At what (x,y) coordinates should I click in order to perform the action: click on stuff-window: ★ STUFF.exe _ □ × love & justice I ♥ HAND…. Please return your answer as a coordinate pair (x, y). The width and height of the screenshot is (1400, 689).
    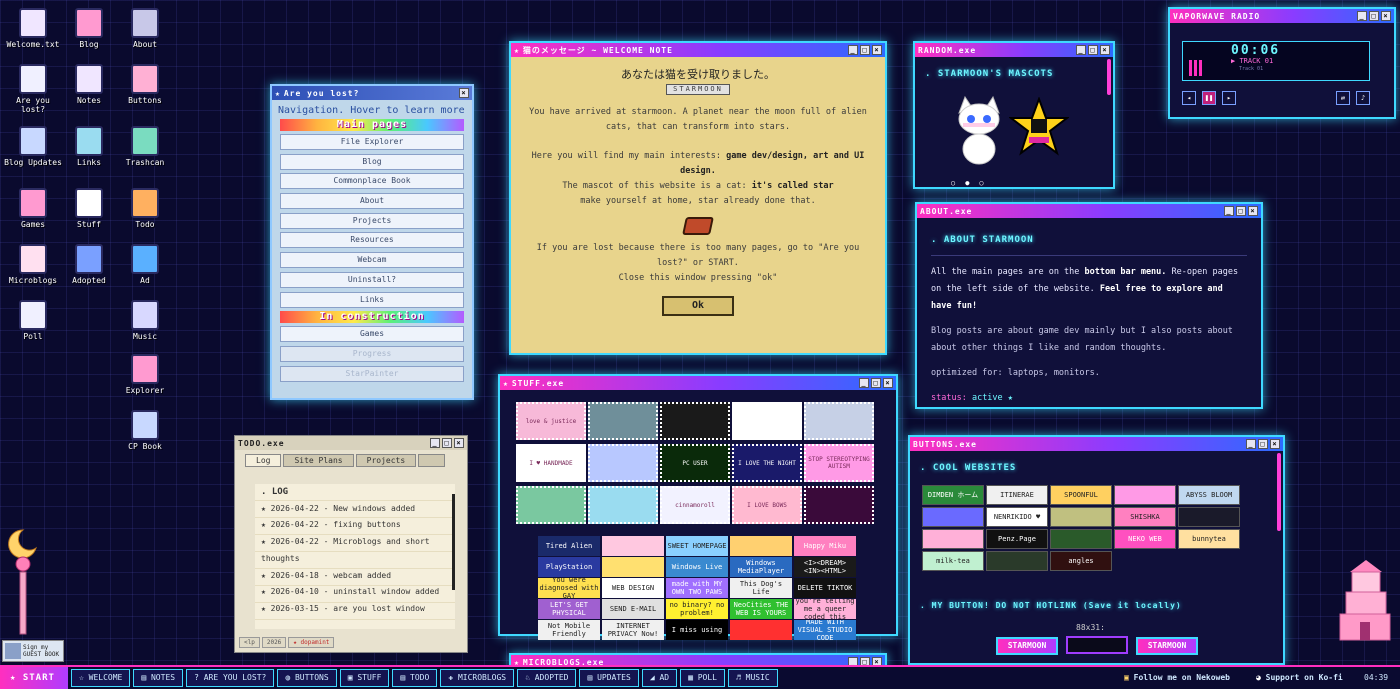
    Looking at the image, I should click on (698, 507).